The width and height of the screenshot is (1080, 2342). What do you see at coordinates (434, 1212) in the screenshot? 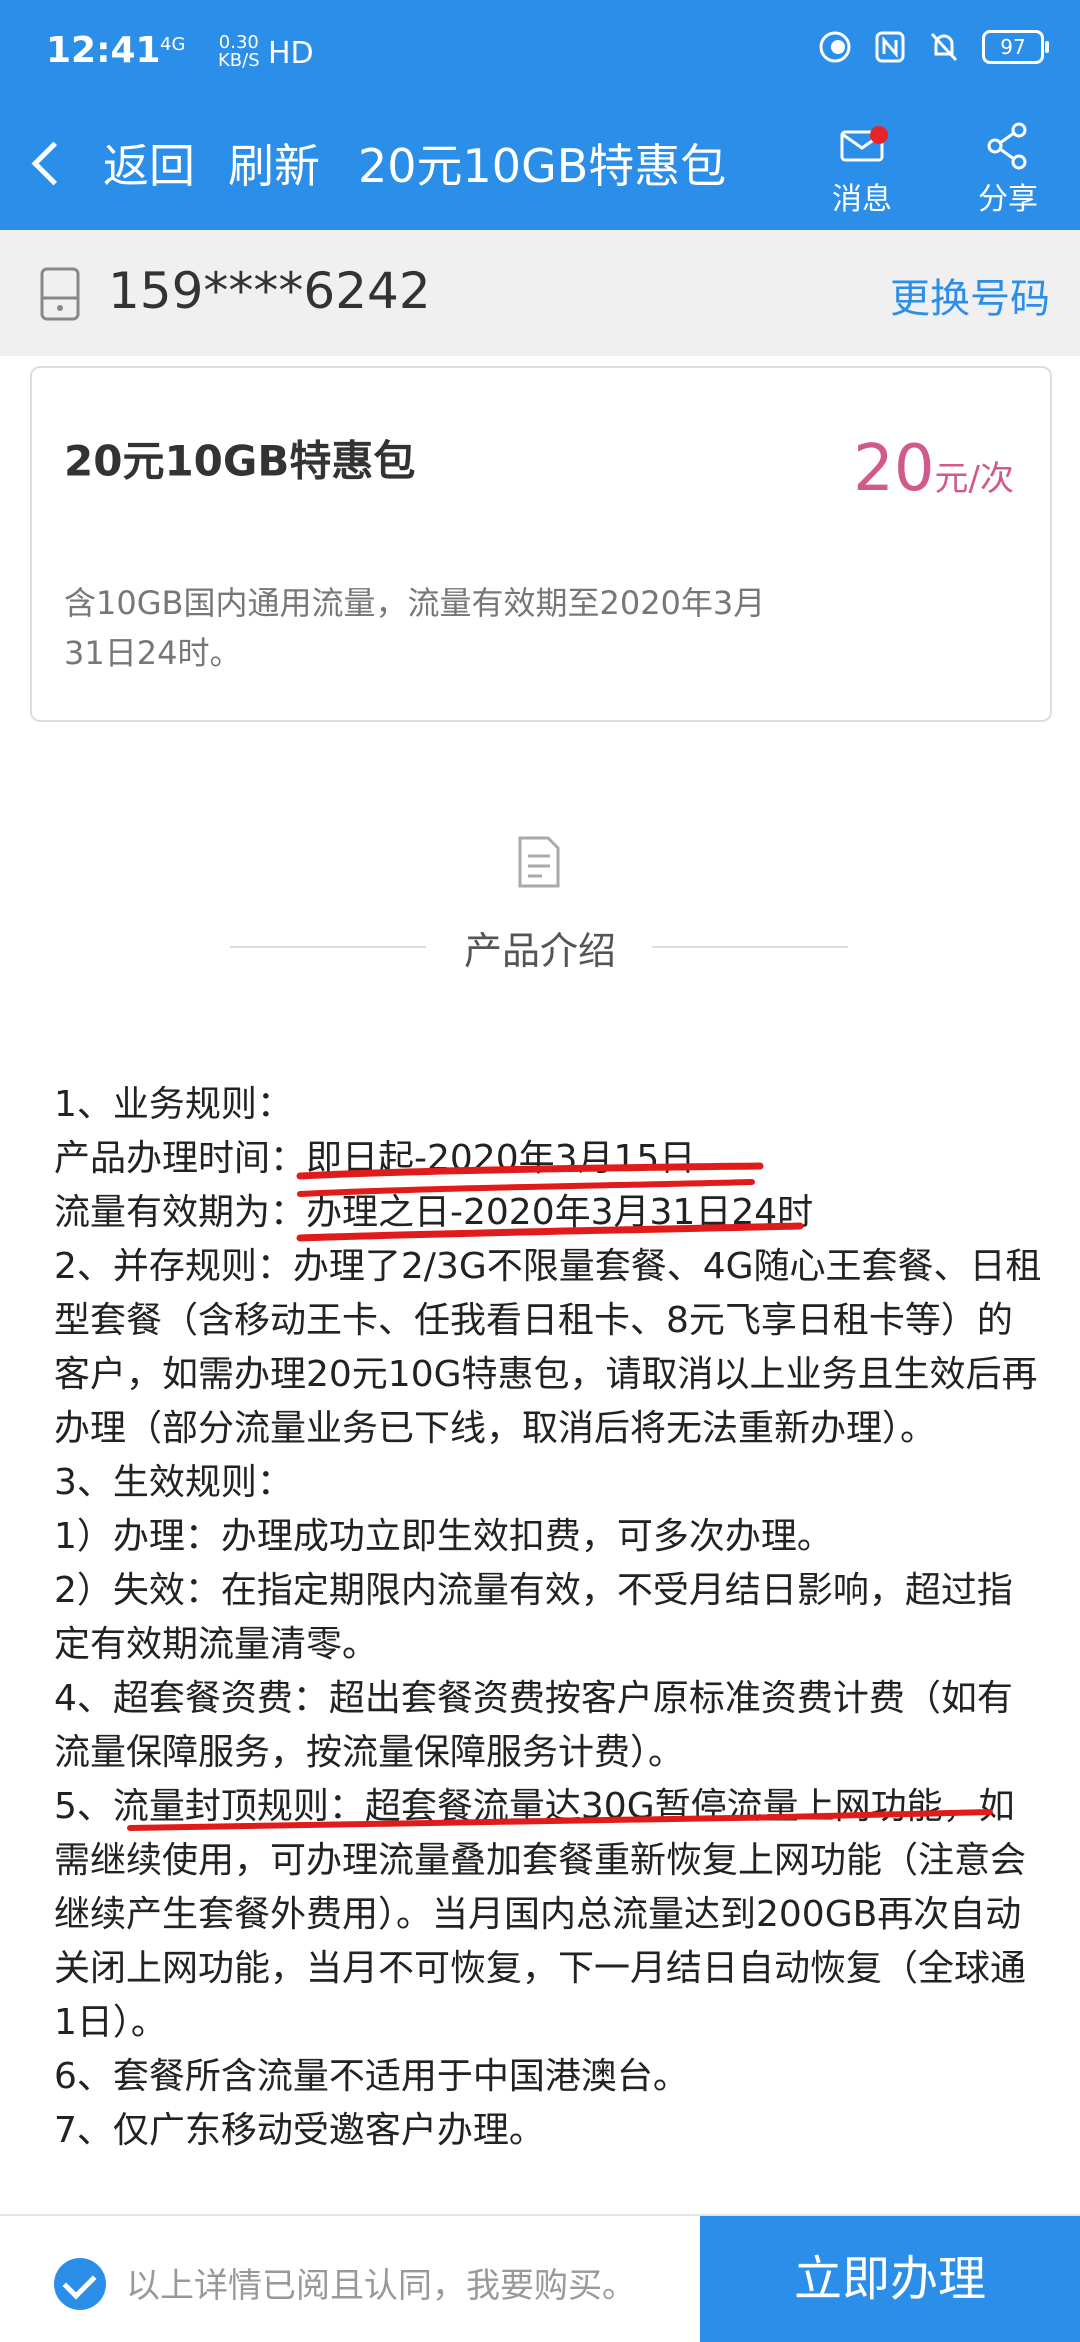
I see `rule-item: 流量有效期为：办理之日-2020年3月31日24时` at bounding box center [434, 1212].